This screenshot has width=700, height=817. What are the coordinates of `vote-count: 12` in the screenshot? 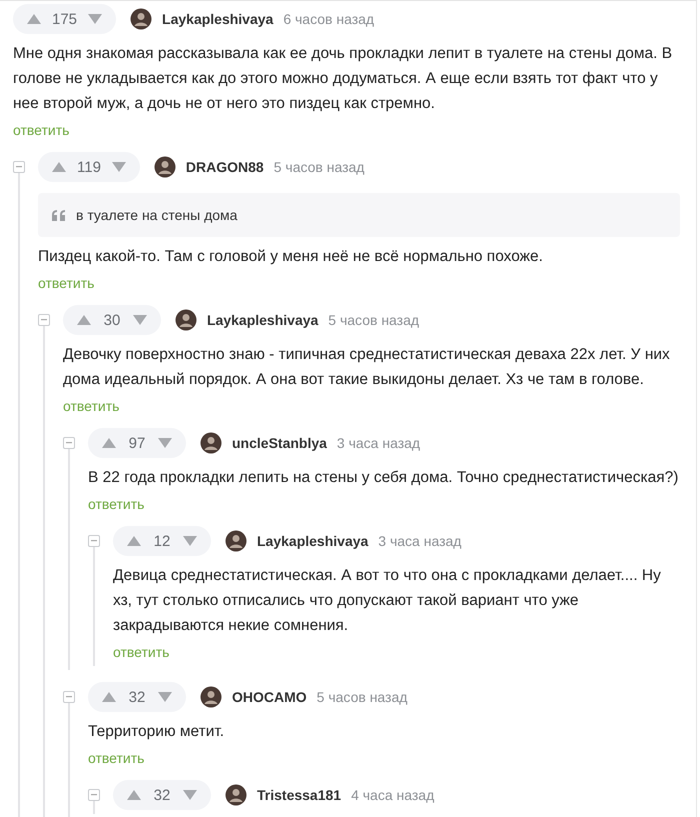 It's located at (162, 541).